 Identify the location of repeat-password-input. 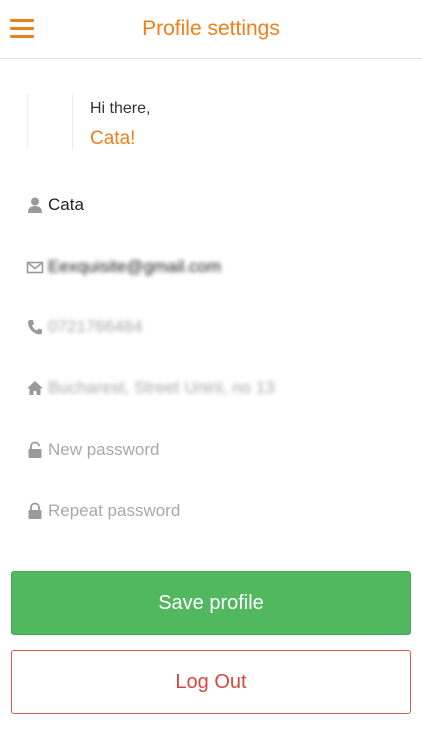
(208, 511).